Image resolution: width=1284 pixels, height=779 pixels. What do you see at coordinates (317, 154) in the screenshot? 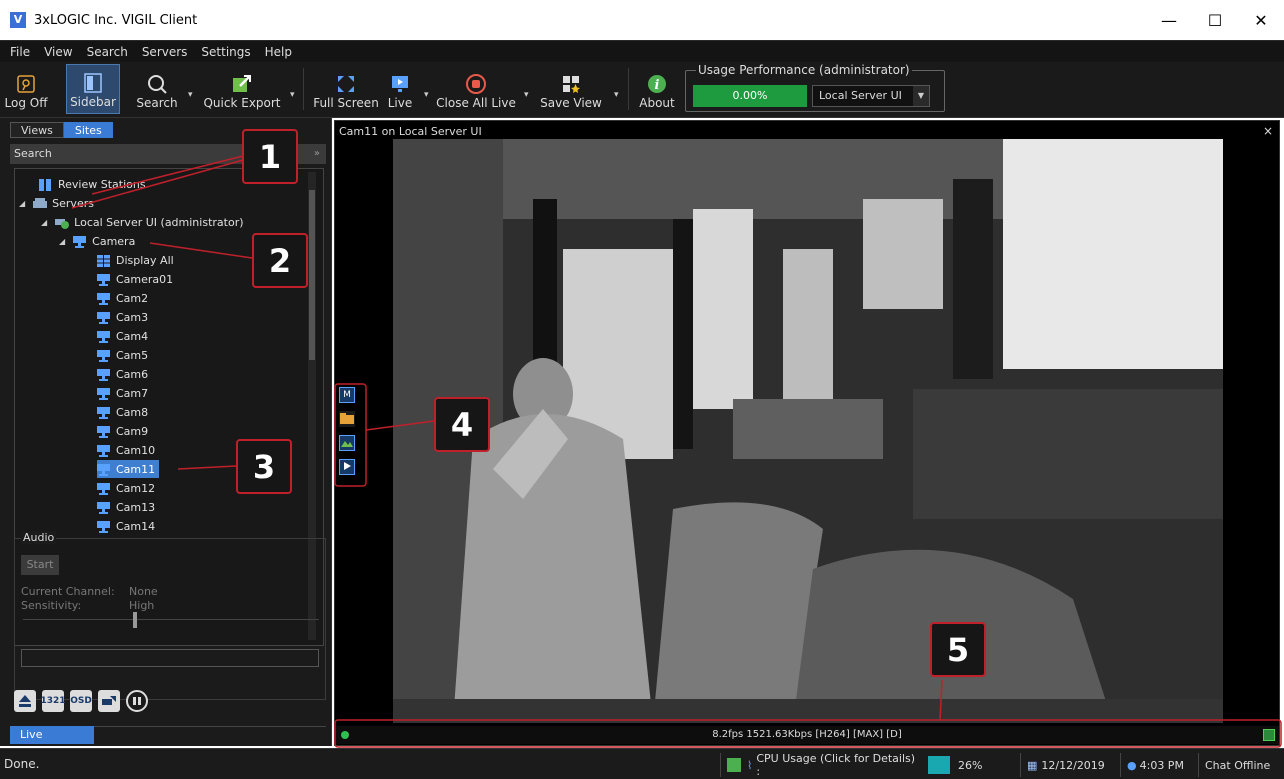
I see `collapse-chevron-icon: »` at bounding box center [317, 154].